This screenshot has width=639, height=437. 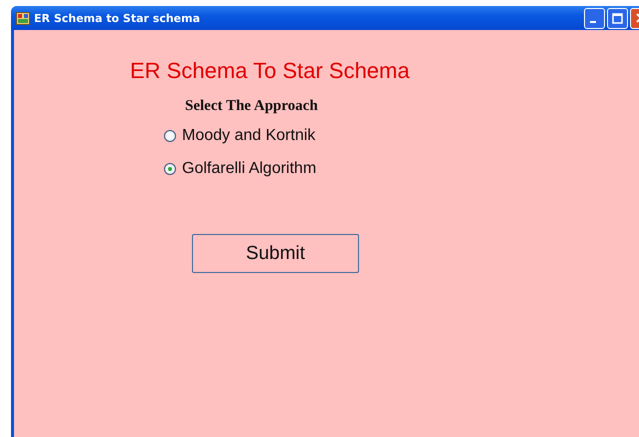 I want to click on maximize-icon, so click(x=617, y=18).